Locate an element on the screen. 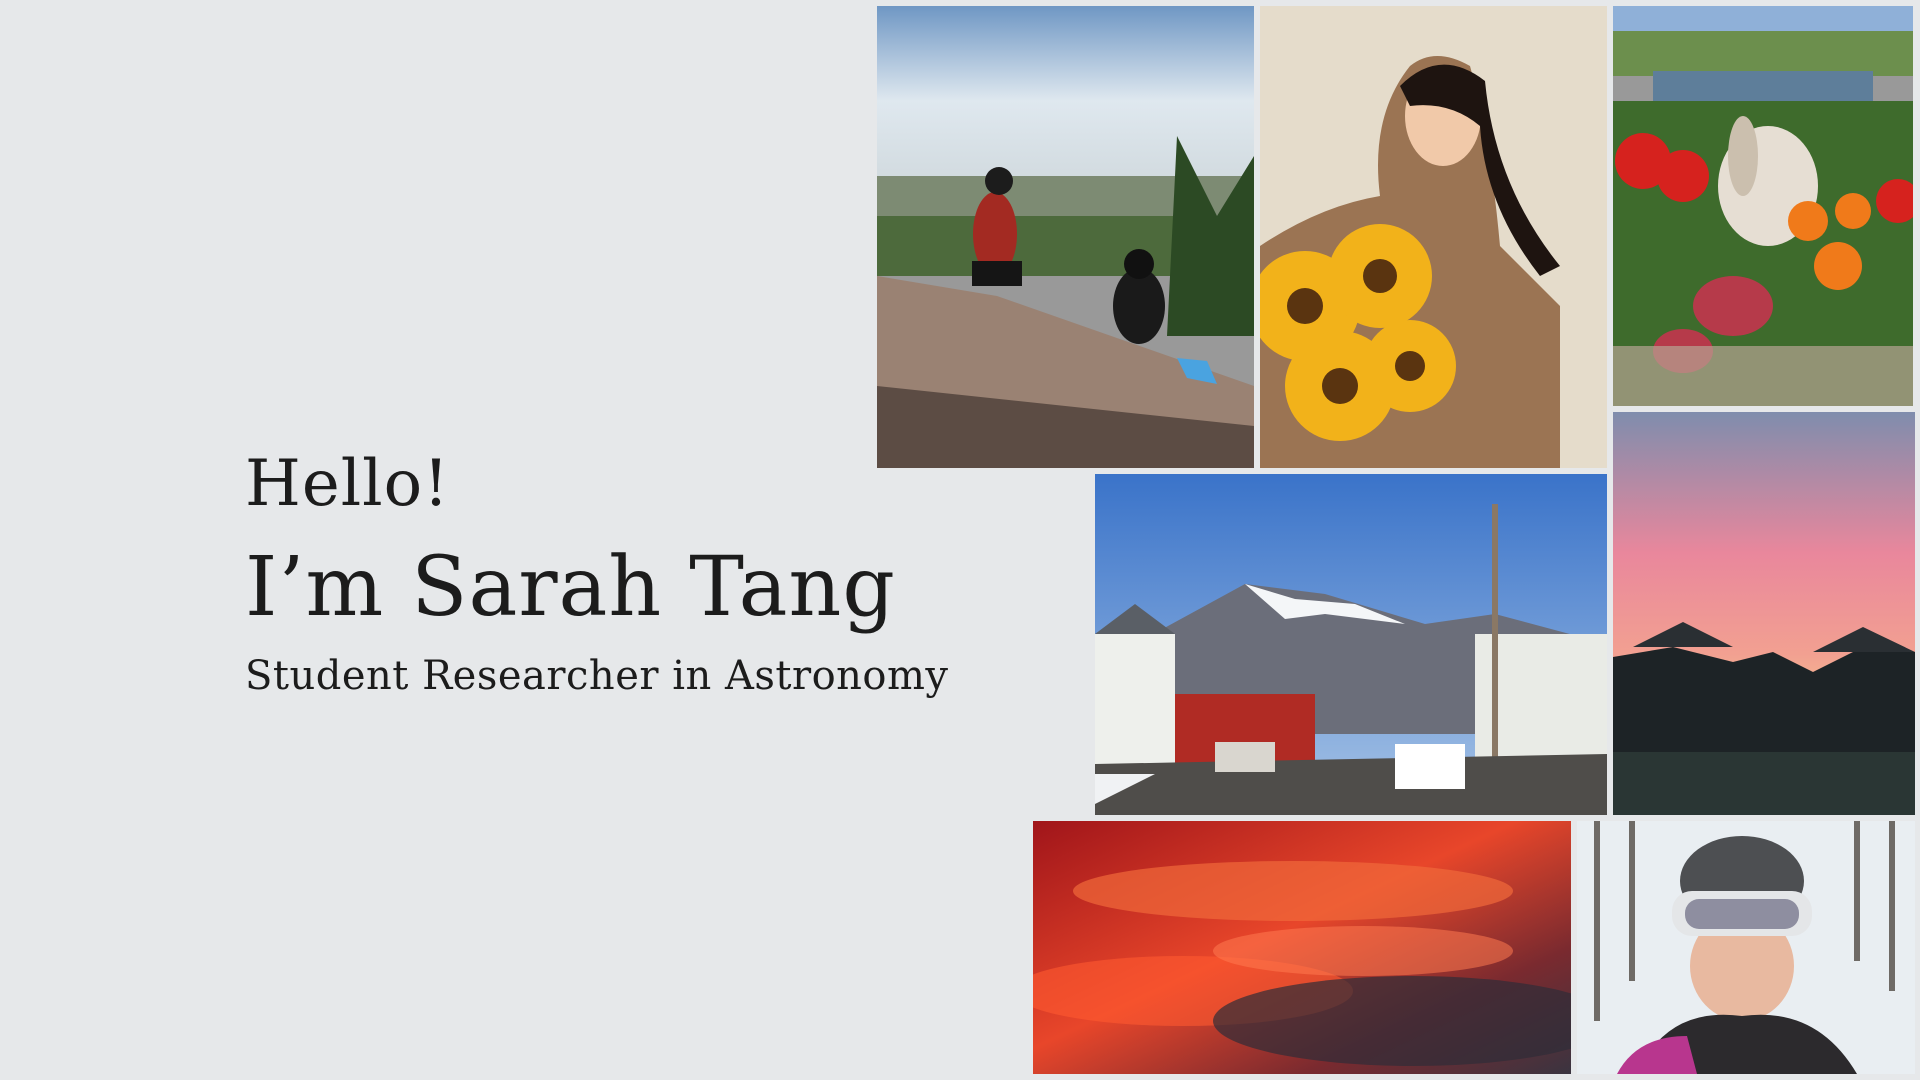 The height and width of the screenshot is (1080, 1920). photo-ski is located at coordinates (1746, 947).